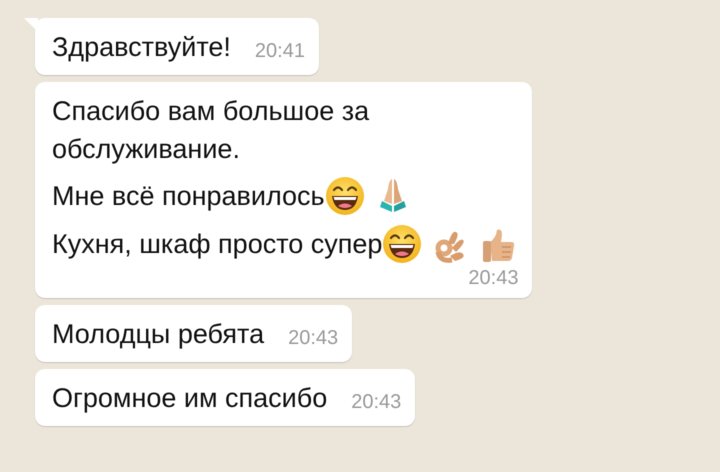 The width and height of the screenshot is (720, 472). Describe the element at coordinates (190, 398) in the screenshot. I see `message-text: Огромное им спасибо` at that location.